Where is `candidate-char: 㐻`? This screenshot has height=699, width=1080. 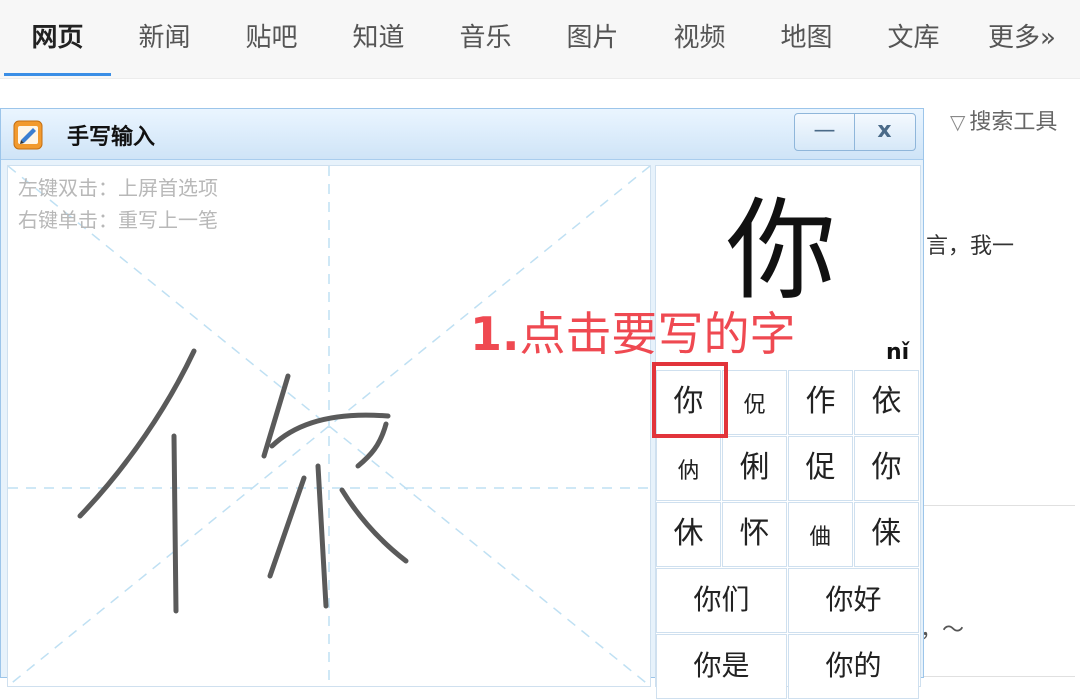 candidate-char: 㐻 is located at coordinates (688, 468).